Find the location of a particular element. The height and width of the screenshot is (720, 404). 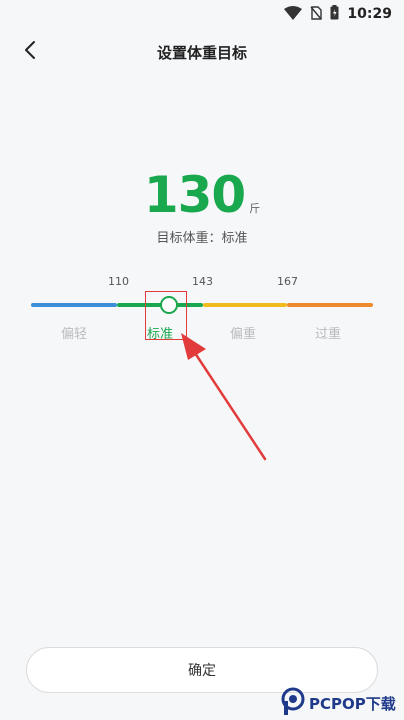

annotation-arrow is located at coordinates (224, 397).